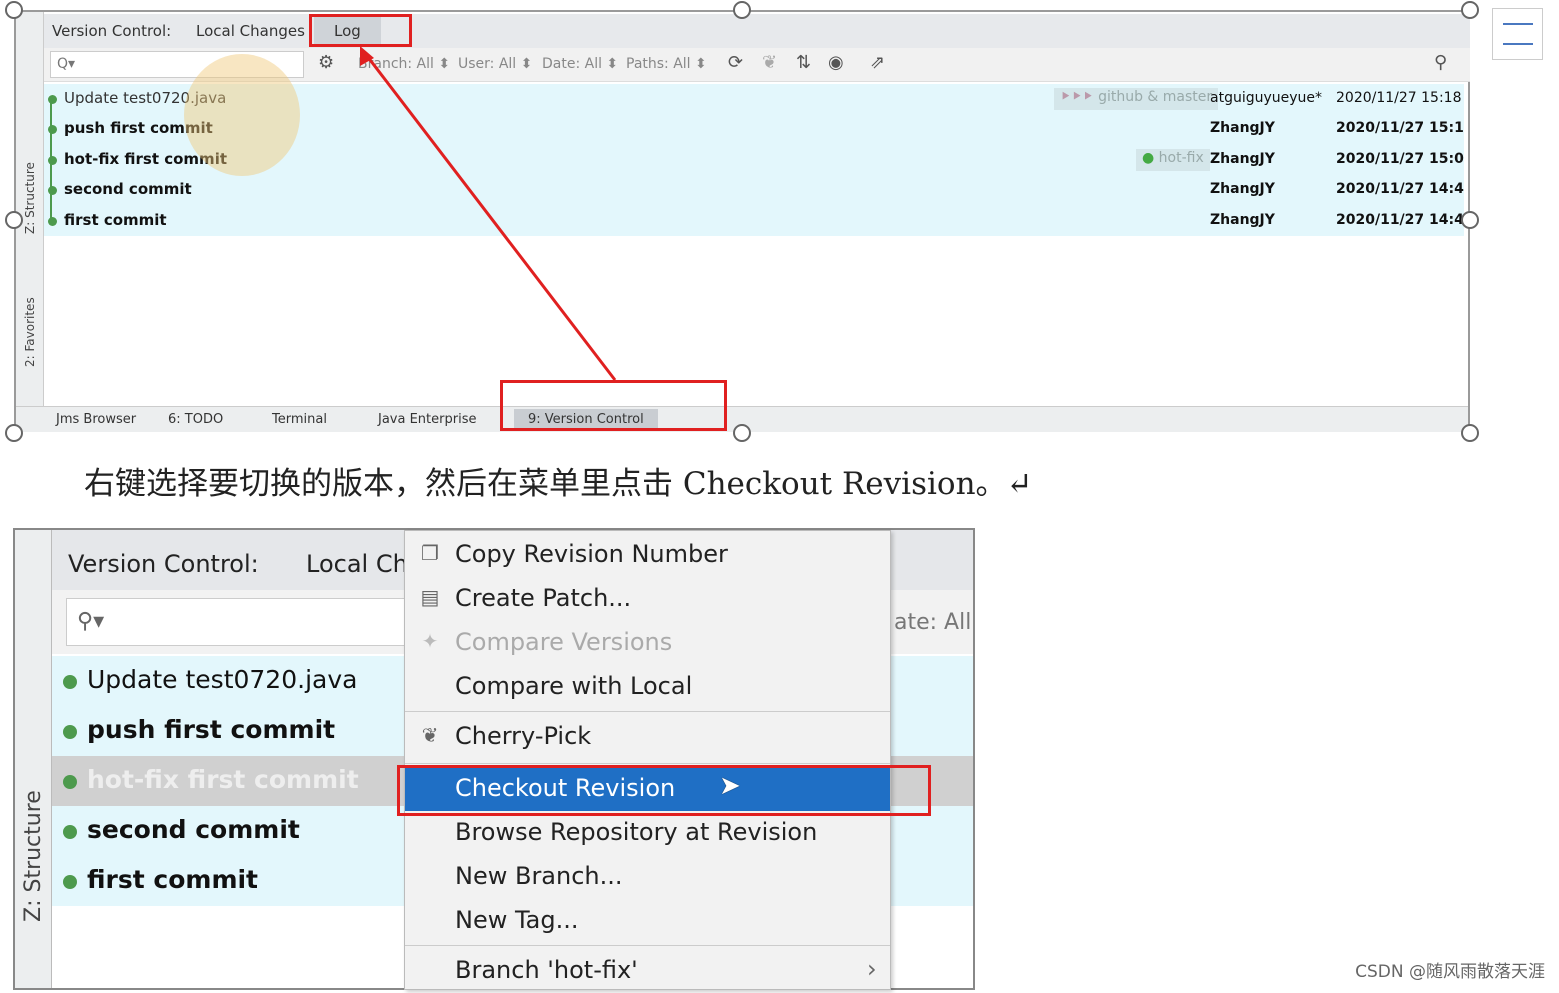  Describe the element at coordinates (647, 687) in the screenshot. I see `menu-compare-with-local: Compare with Local` at that location.